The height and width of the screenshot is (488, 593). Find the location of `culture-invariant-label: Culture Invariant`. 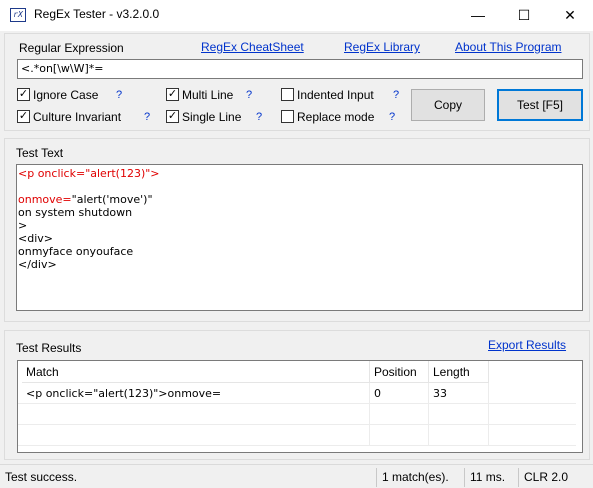

culture-invariant-label: Culture Invariant is located at coordinates (77, 117).